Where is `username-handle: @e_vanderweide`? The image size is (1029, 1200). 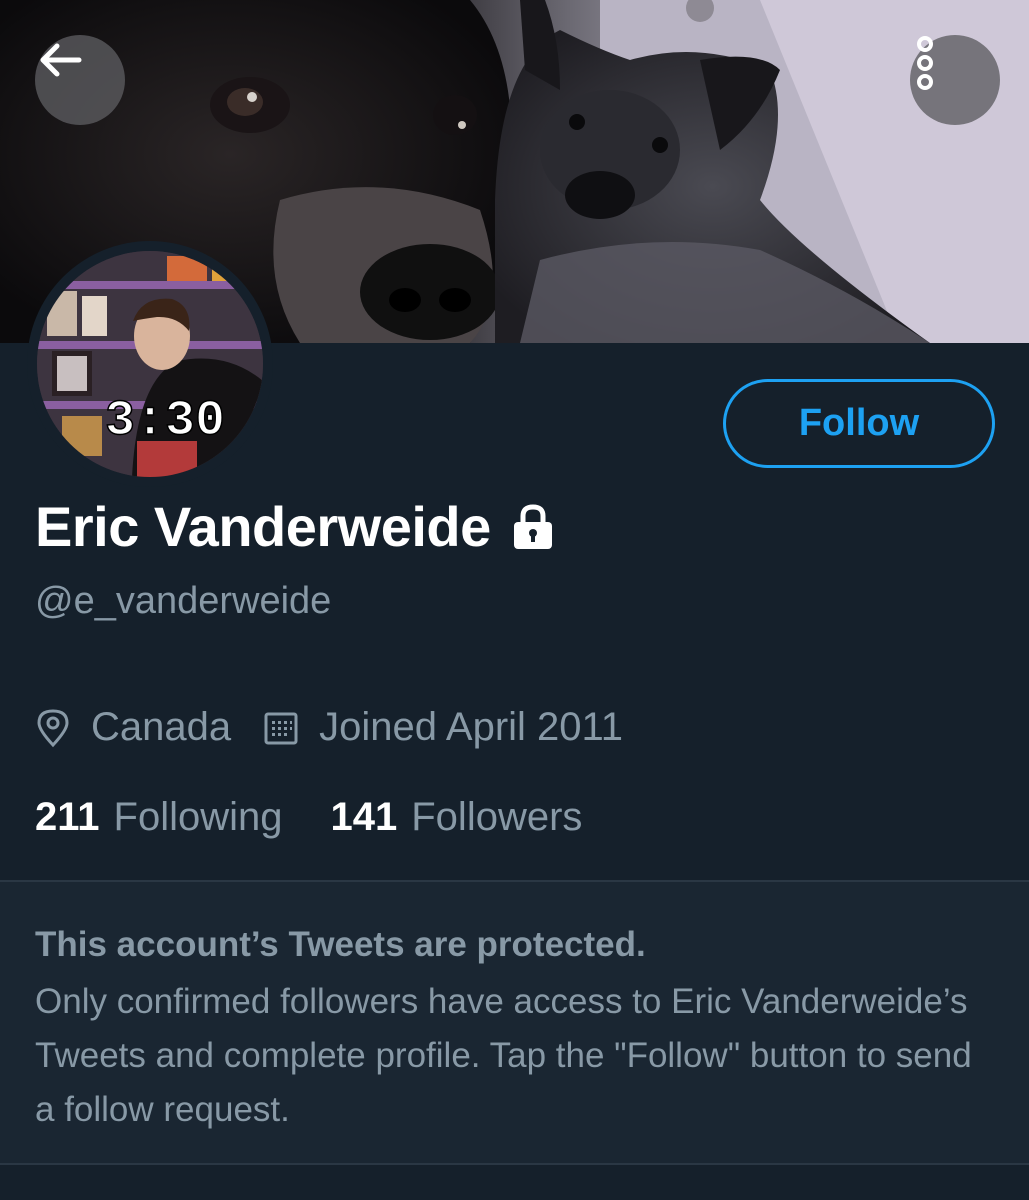 username-handle: @e_vanderweide is located at coordinates (183, 601).